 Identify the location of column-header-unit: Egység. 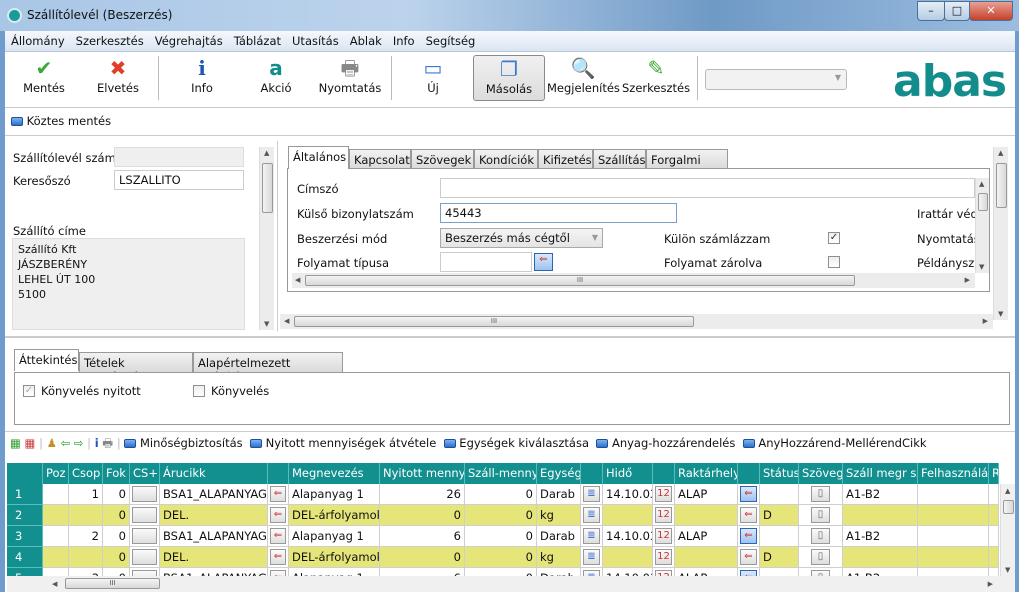
(559, 473).